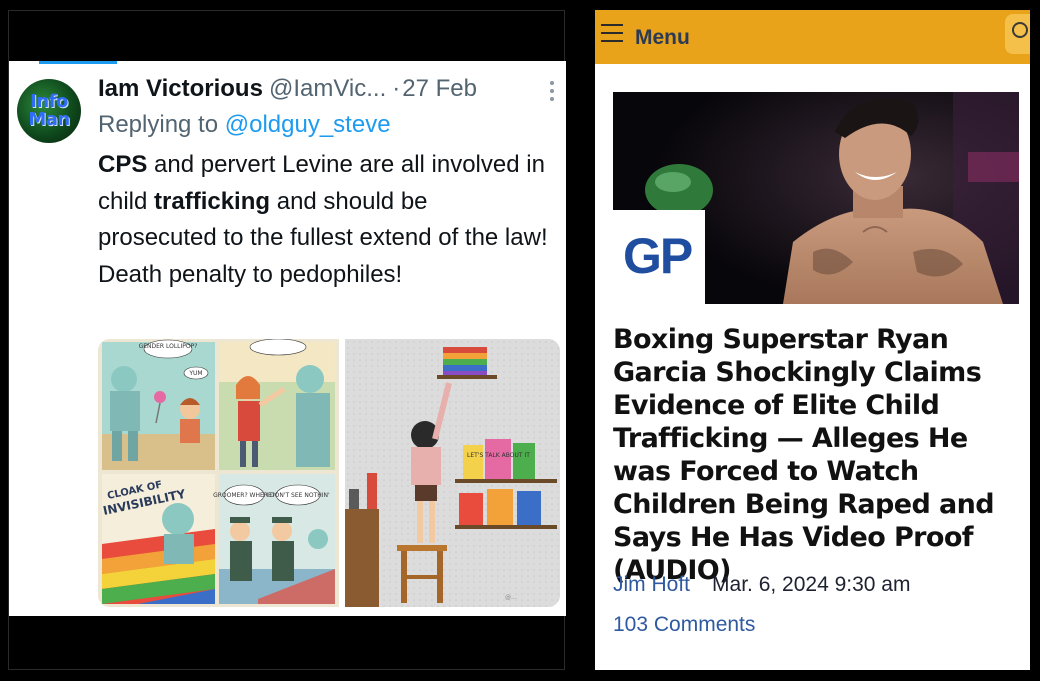 The image size is (1040, 681). What do you see at coordinates (612, 33) in the screenshot?
I see `hamburger-icon` at bounding box center [612, 33].